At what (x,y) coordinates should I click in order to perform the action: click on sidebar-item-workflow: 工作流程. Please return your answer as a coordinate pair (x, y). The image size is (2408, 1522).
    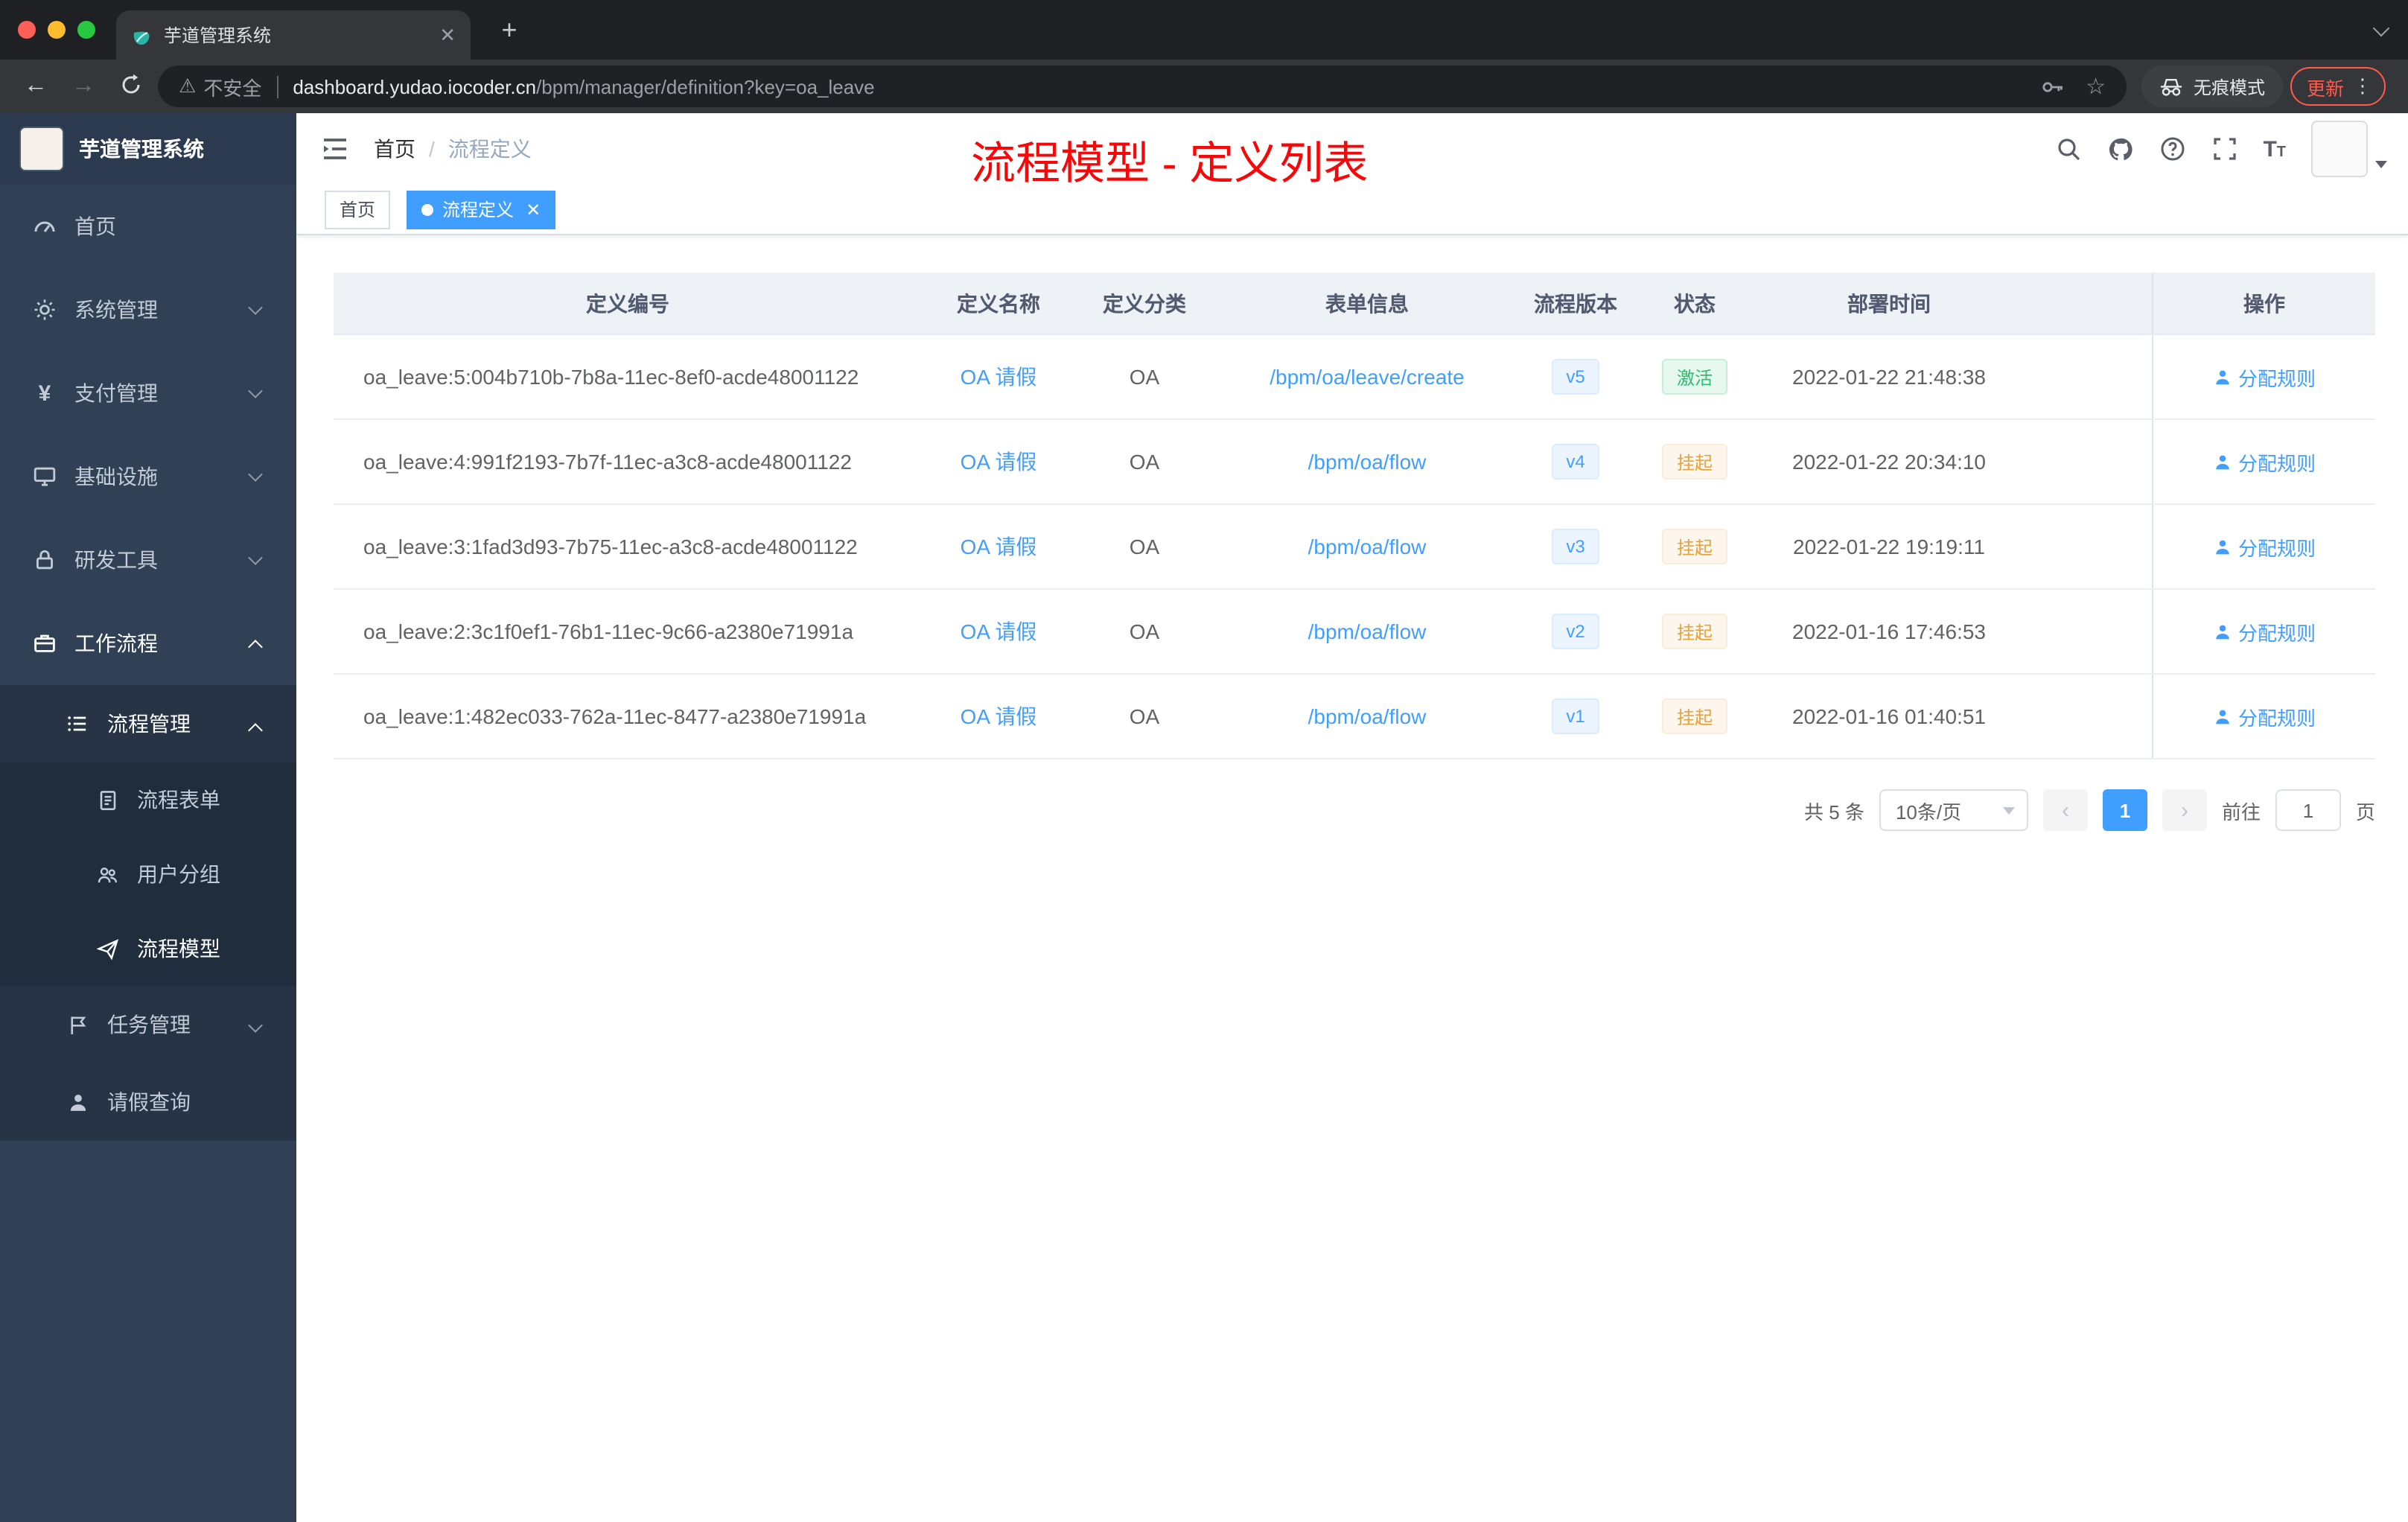
    Looking at the image, I should click on (148, 643).